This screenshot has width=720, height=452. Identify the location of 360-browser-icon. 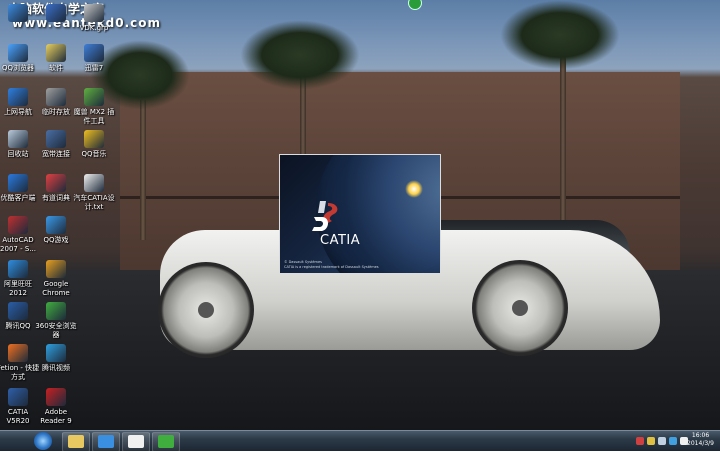
(56, 311).